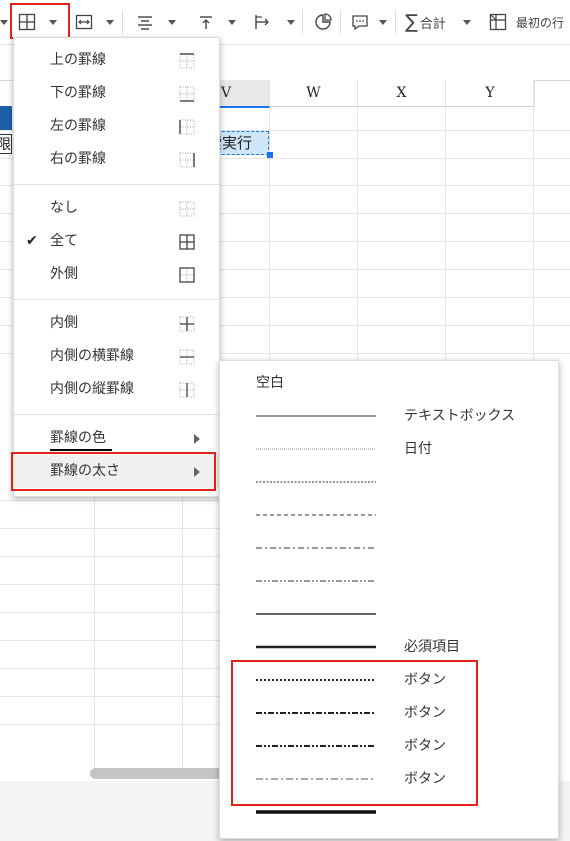 This screenshot has width=570, height=841. I want to click on line-dashed, so click(316, 515).